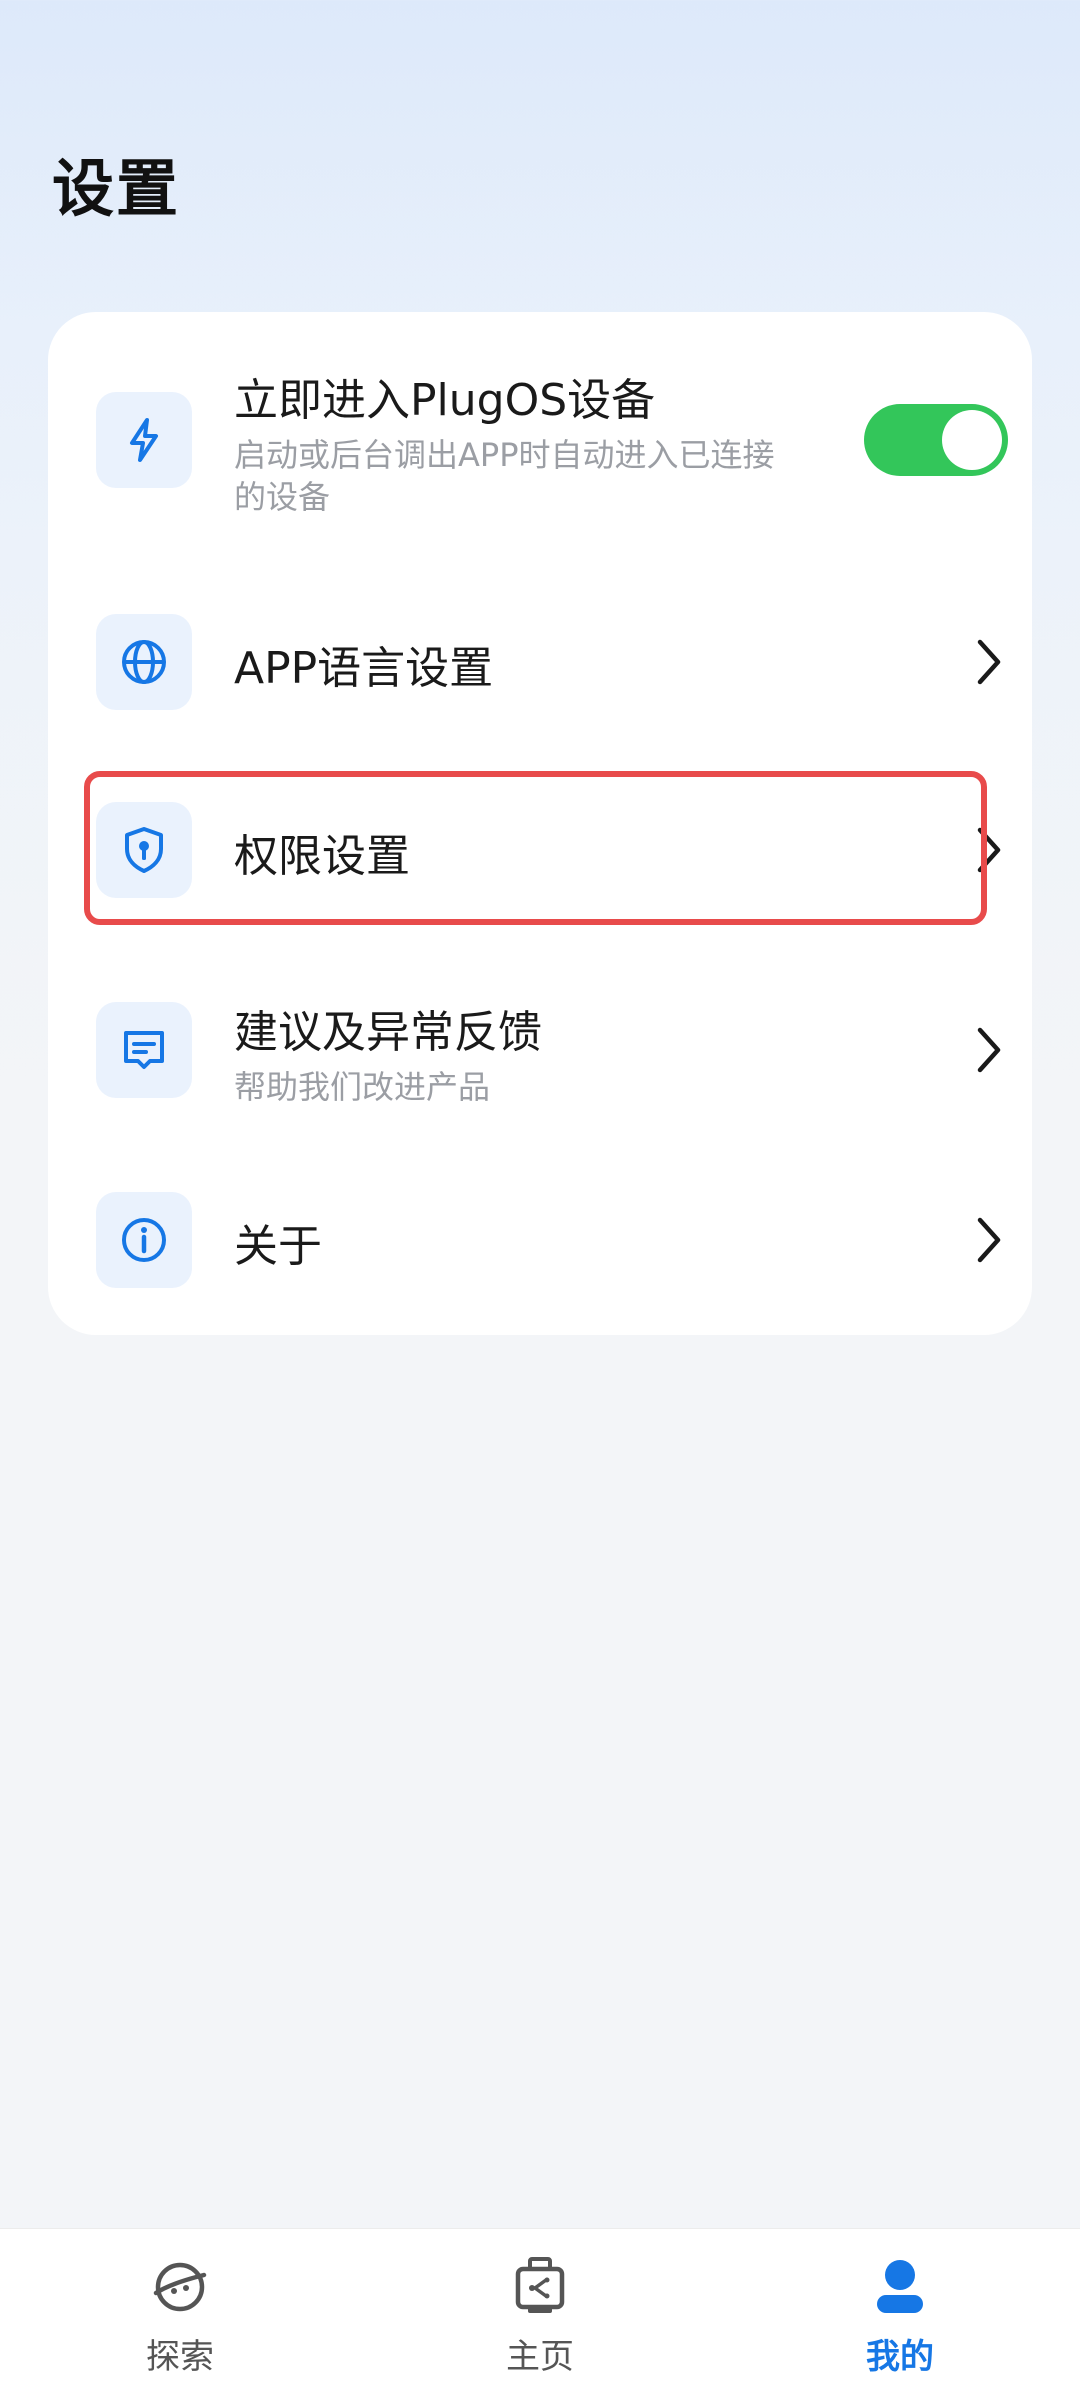  Describe the element at coordinates (144, 1240) in the screenshot. I see `info-icon` at that location.